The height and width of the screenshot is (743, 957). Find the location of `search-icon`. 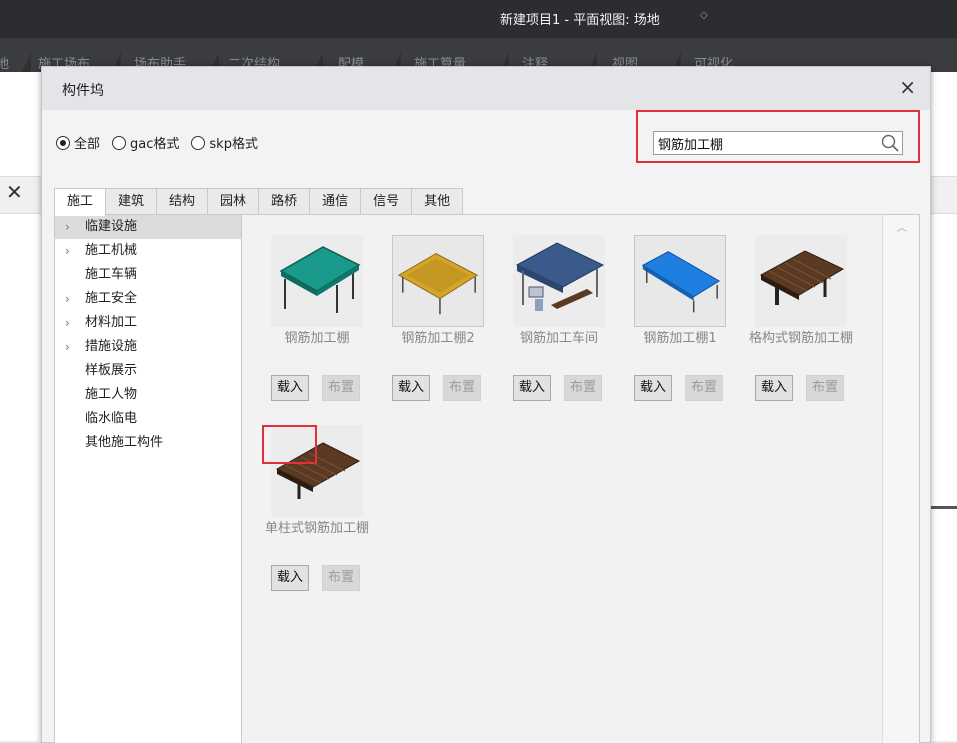

search-icon is located at coordinates (890, 143).